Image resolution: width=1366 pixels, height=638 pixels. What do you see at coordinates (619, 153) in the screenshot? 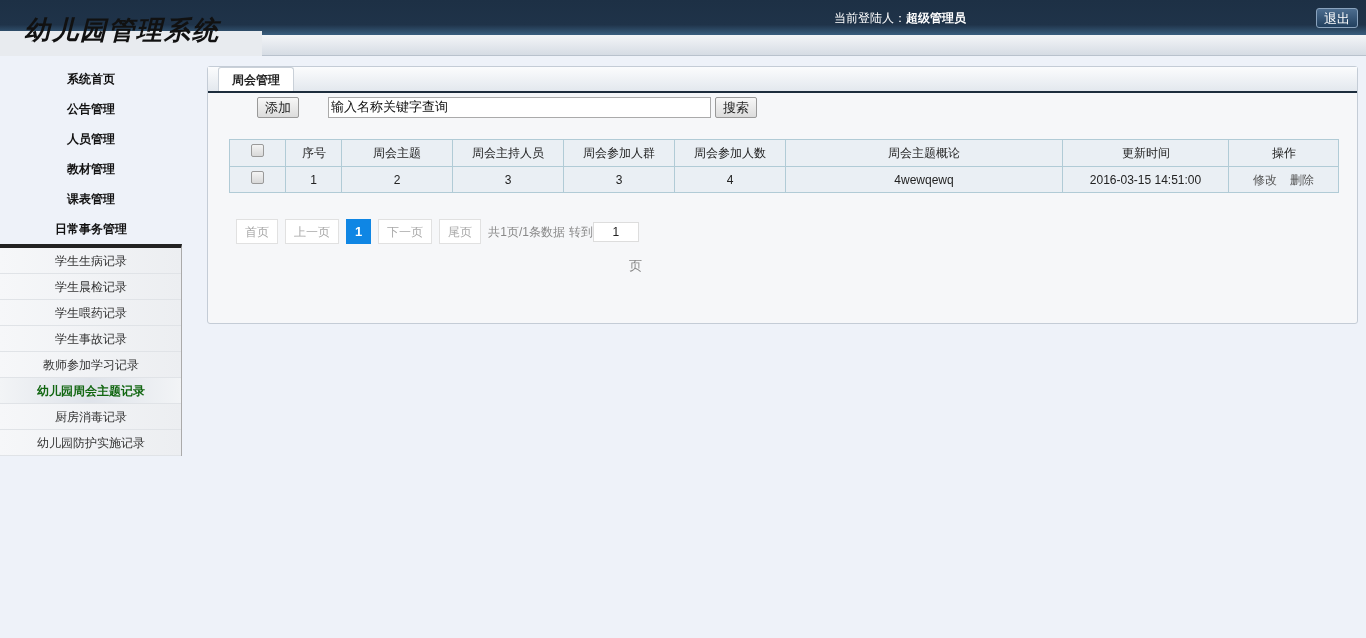
I see `column-header: 周会参加人群` at bounding box center [619, 153].